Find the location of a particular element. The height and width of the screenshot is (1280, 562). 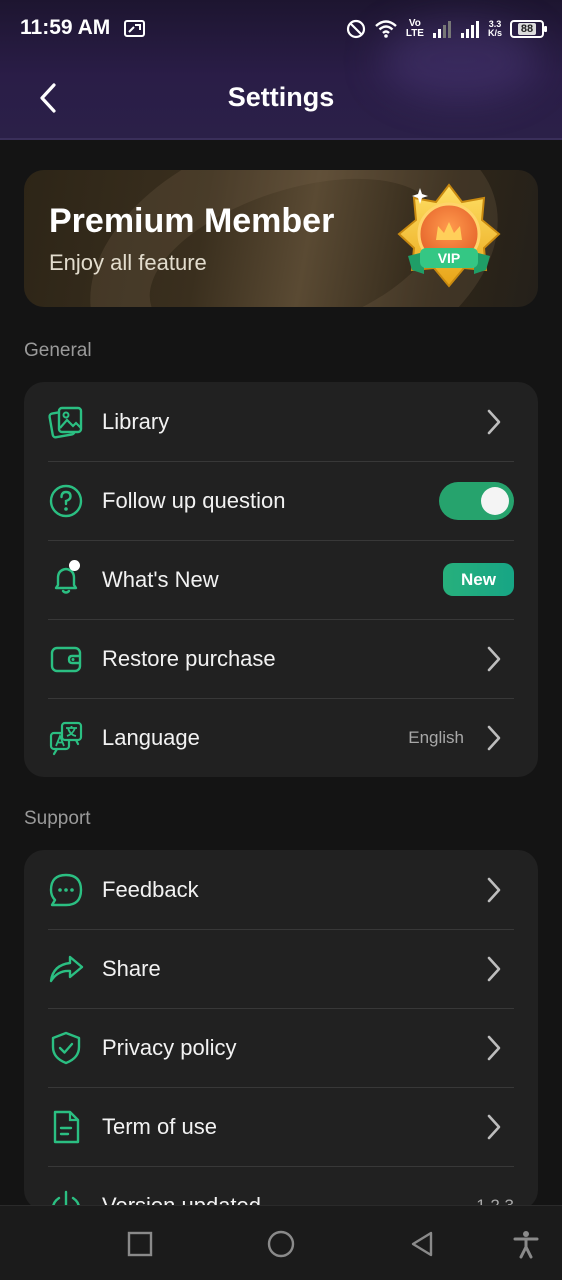

row-library: Library is located at coordinates (281, 421).